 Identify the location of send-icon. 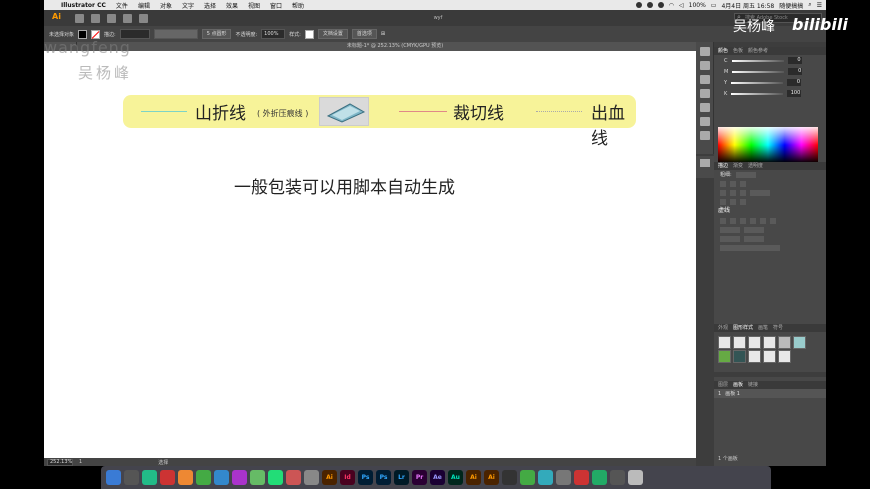
(143, 18).